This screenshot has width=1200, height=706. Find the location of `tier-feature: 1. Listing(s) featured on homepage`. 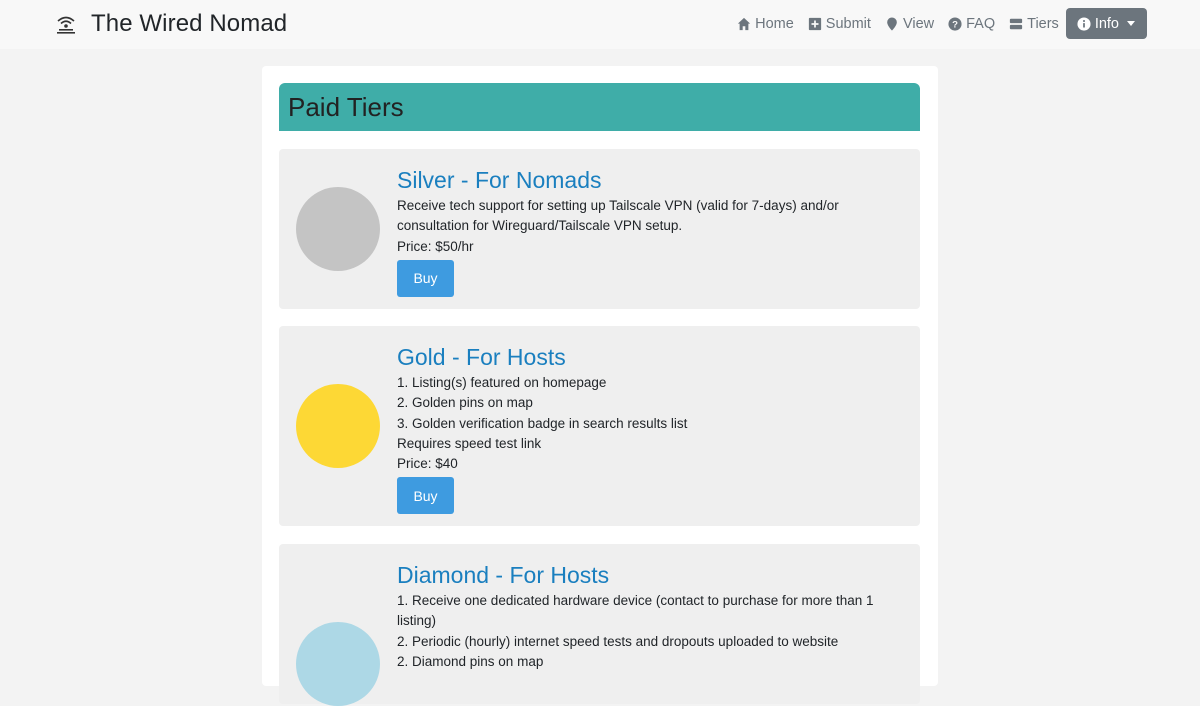

tier-feature: 1. Listing(s) featured on homepage is located at coordinates (502, 382).